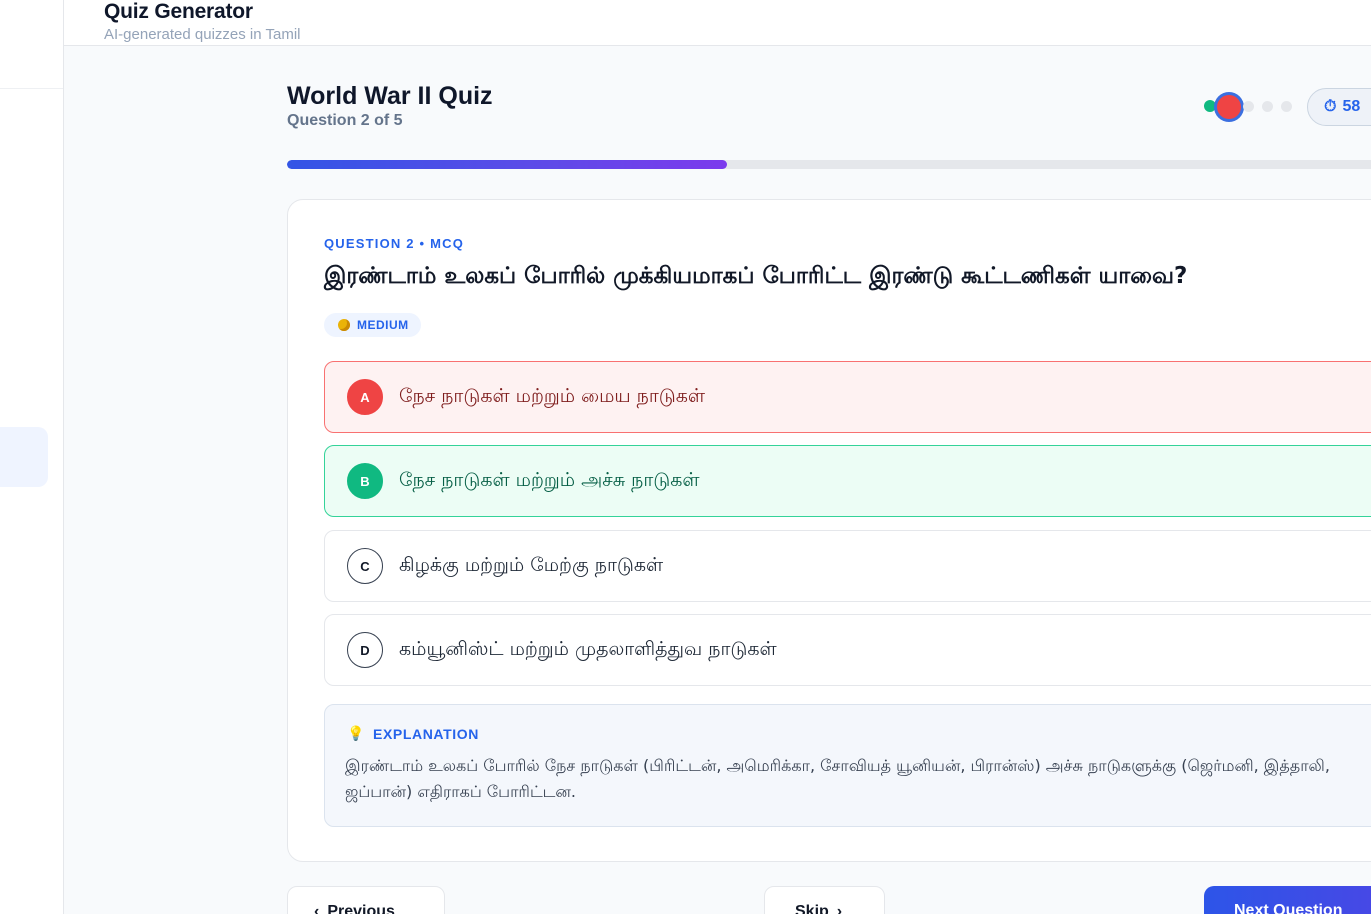 This screenshot has width=1371, height=914. I want to click on previous-button: ‹ Previous, so click(366, 900).